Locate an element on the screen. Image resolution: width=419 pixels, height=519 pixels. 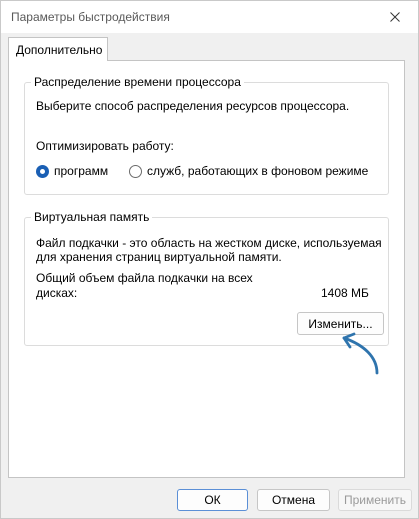
ok-button: ОК is located at coordinates (212, 500).